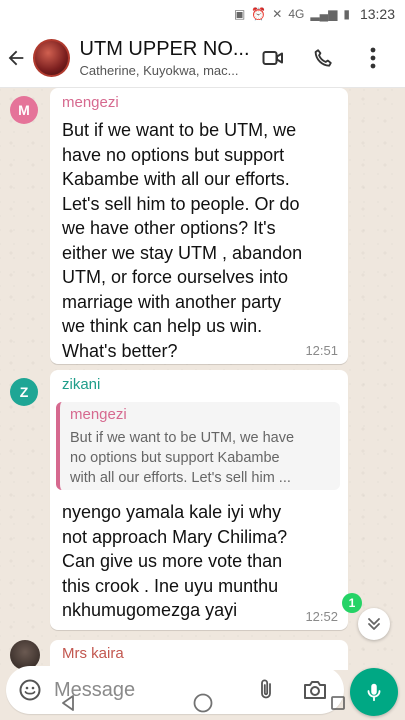 The width and height of the screenshot is (405, 720). I want to click on sender-avatar: Z, so click(24, 392).